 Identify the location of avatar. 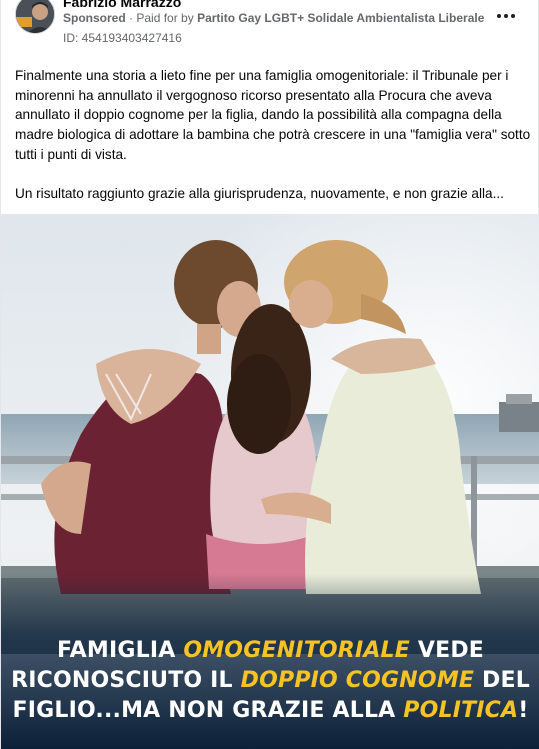
(35, 17).